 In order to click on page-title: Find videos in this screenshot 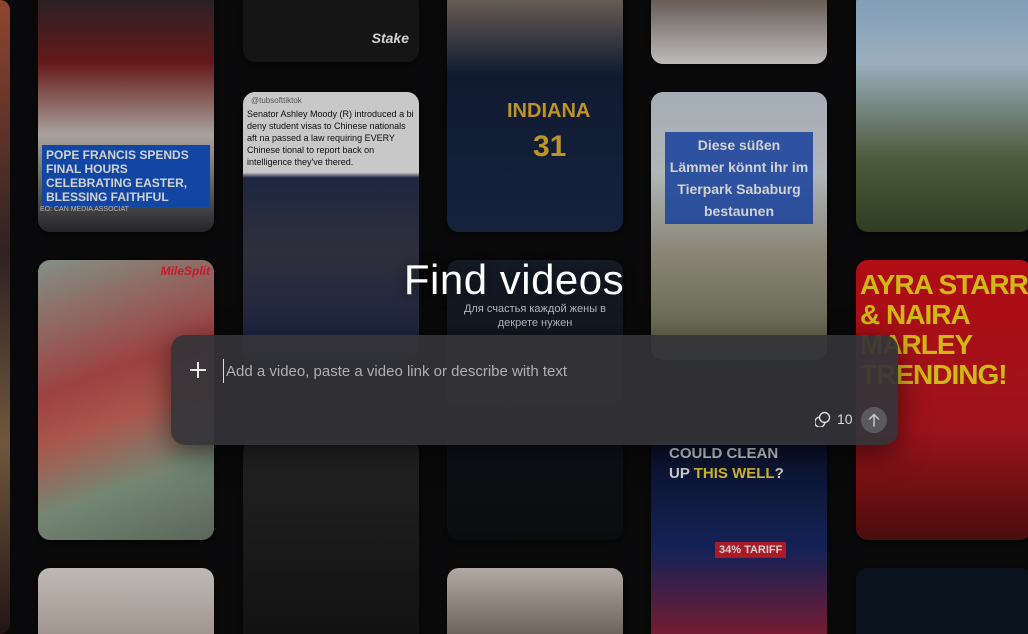, I will do `click(514, 279)`.